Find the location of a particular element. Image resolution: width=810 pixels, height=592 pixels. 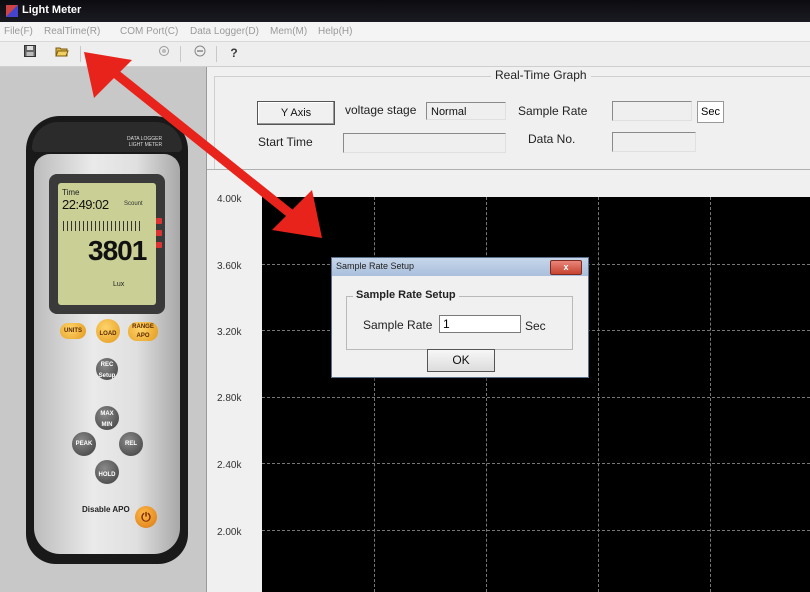

range-apo-key: RANGE APO is located at coordinates (143, 331).